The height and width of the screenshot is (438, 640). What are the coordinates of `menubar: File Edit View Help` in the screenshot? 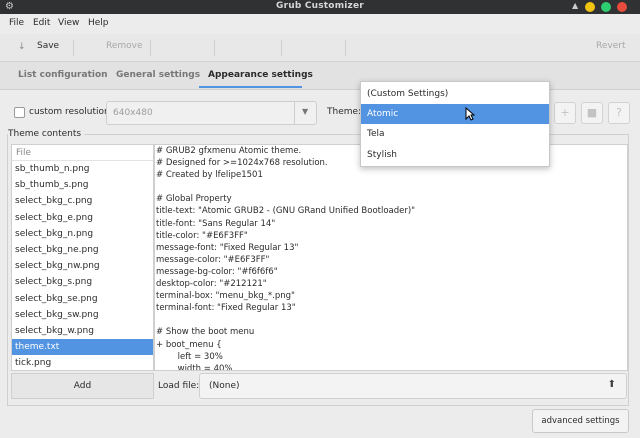 It's located at (320, 24).